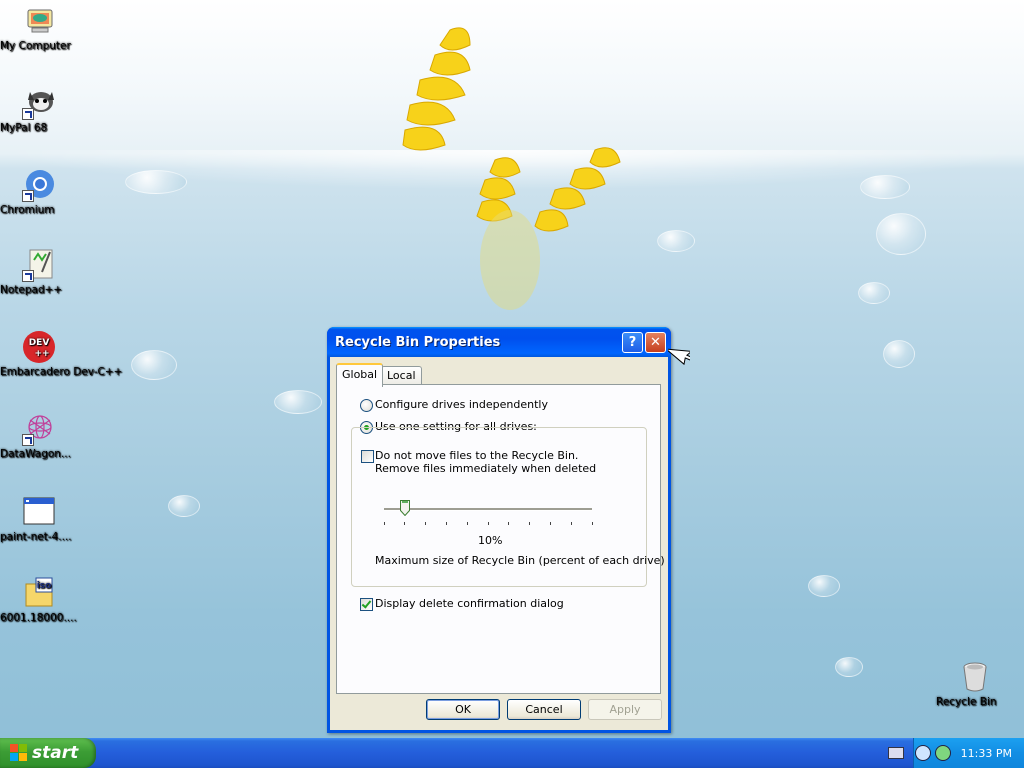  I want to click on slider-track, so click(488, 509).